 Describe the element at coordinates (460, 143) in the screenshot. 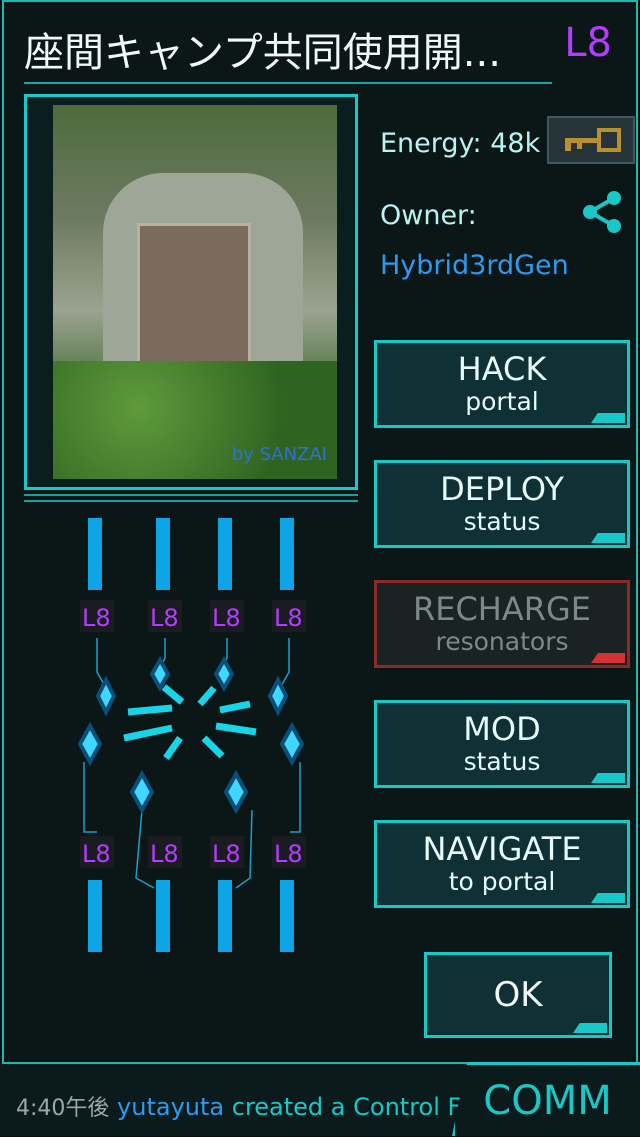

I see `energy-label: Energy: 48k` at that location.